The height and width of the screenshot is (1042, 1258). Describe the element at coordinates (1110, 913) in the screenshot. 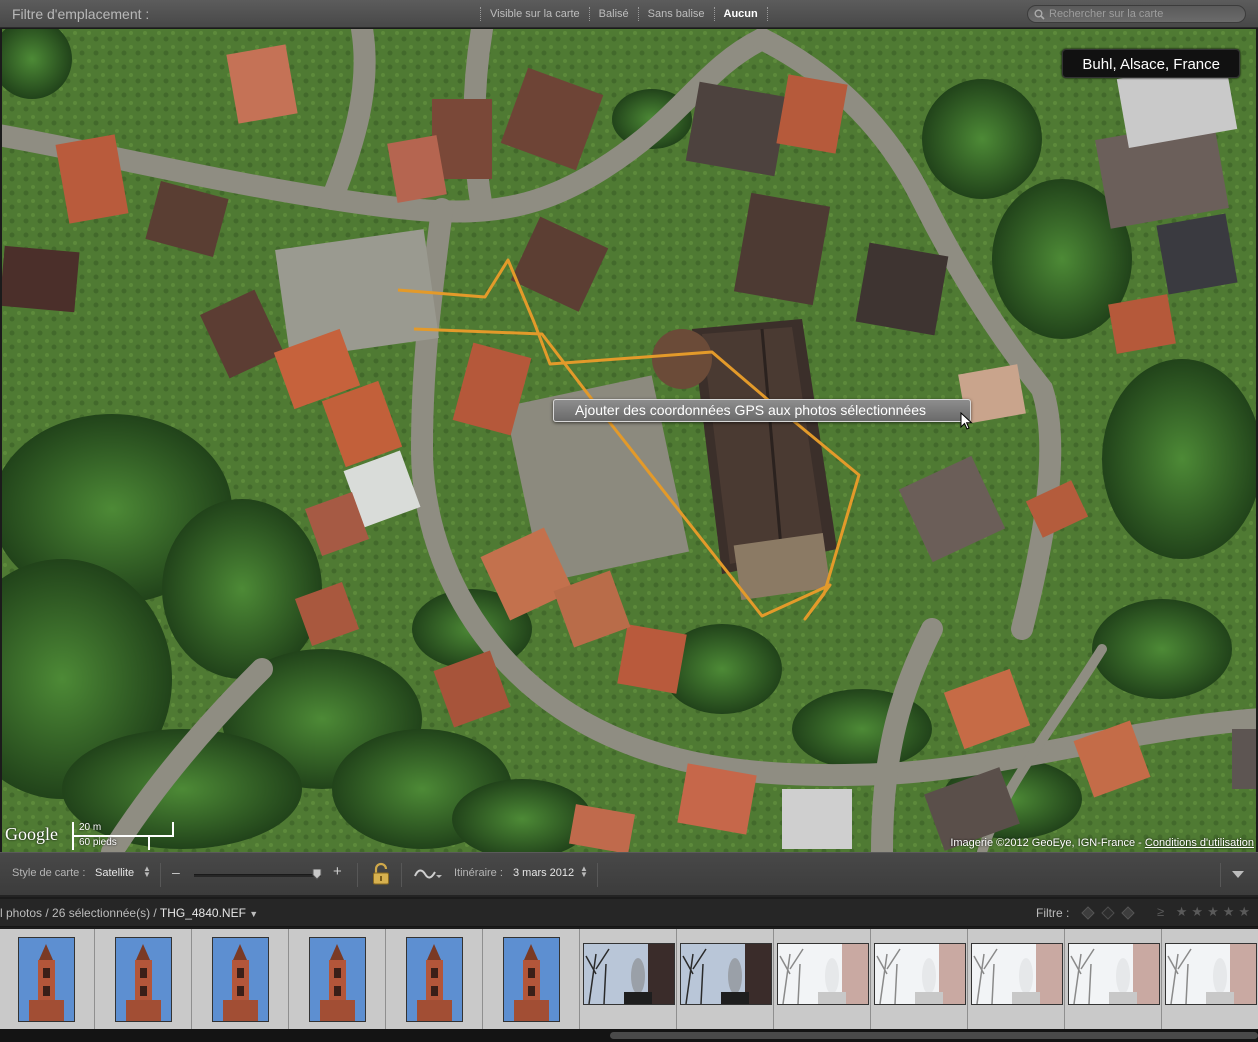

I see `flag-filter-icons` at that location.